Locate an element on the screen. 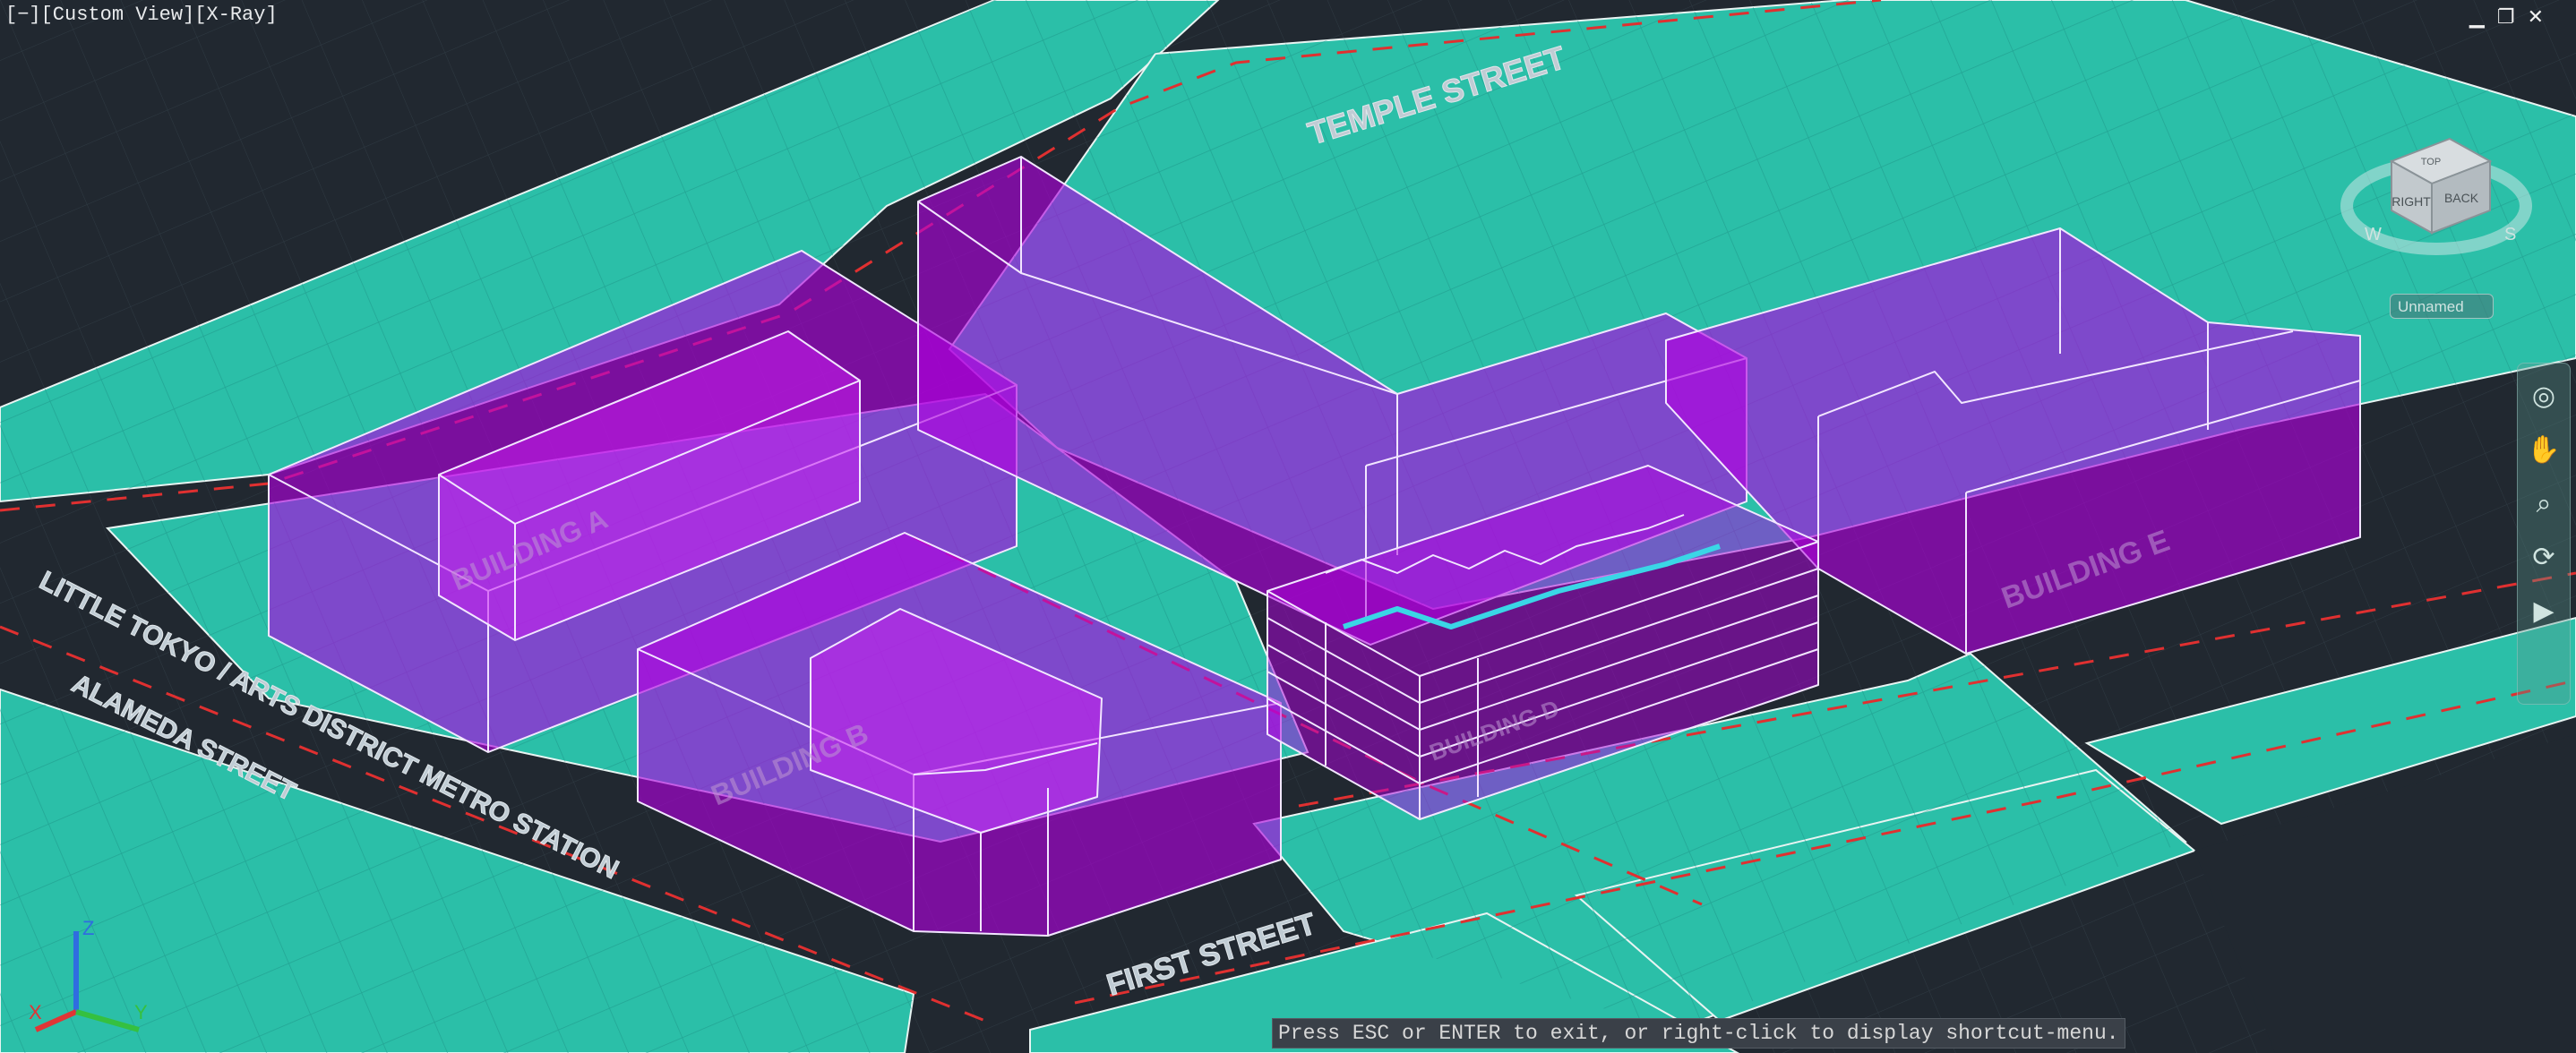  viewport-controls-label: [−][Custom View][X-Ray] is located at coordinates (141, 15).